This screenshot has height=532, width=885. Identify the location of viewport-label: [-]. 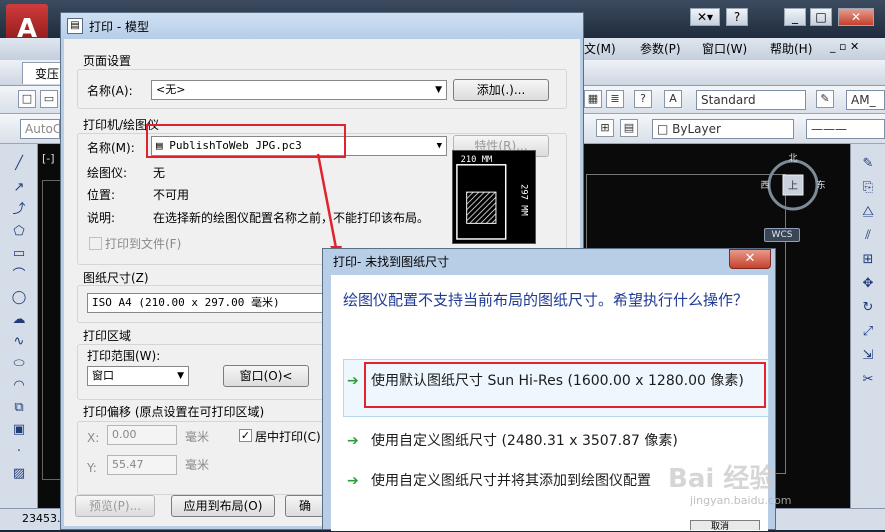
(48, 158).